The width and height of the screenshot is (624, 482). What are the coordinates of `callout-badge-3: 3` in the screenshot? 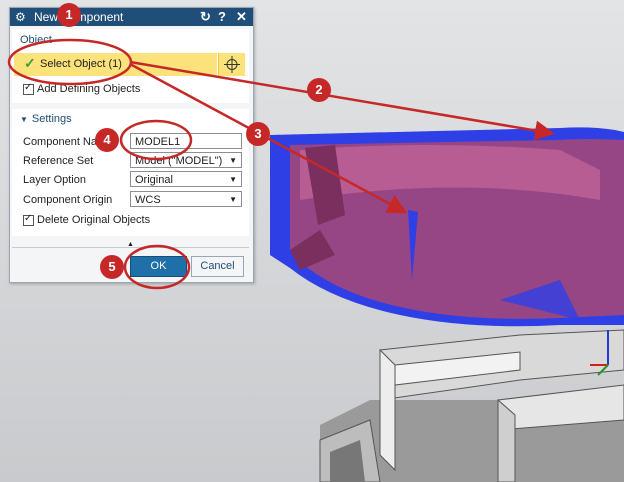 It's located at (258, 134).